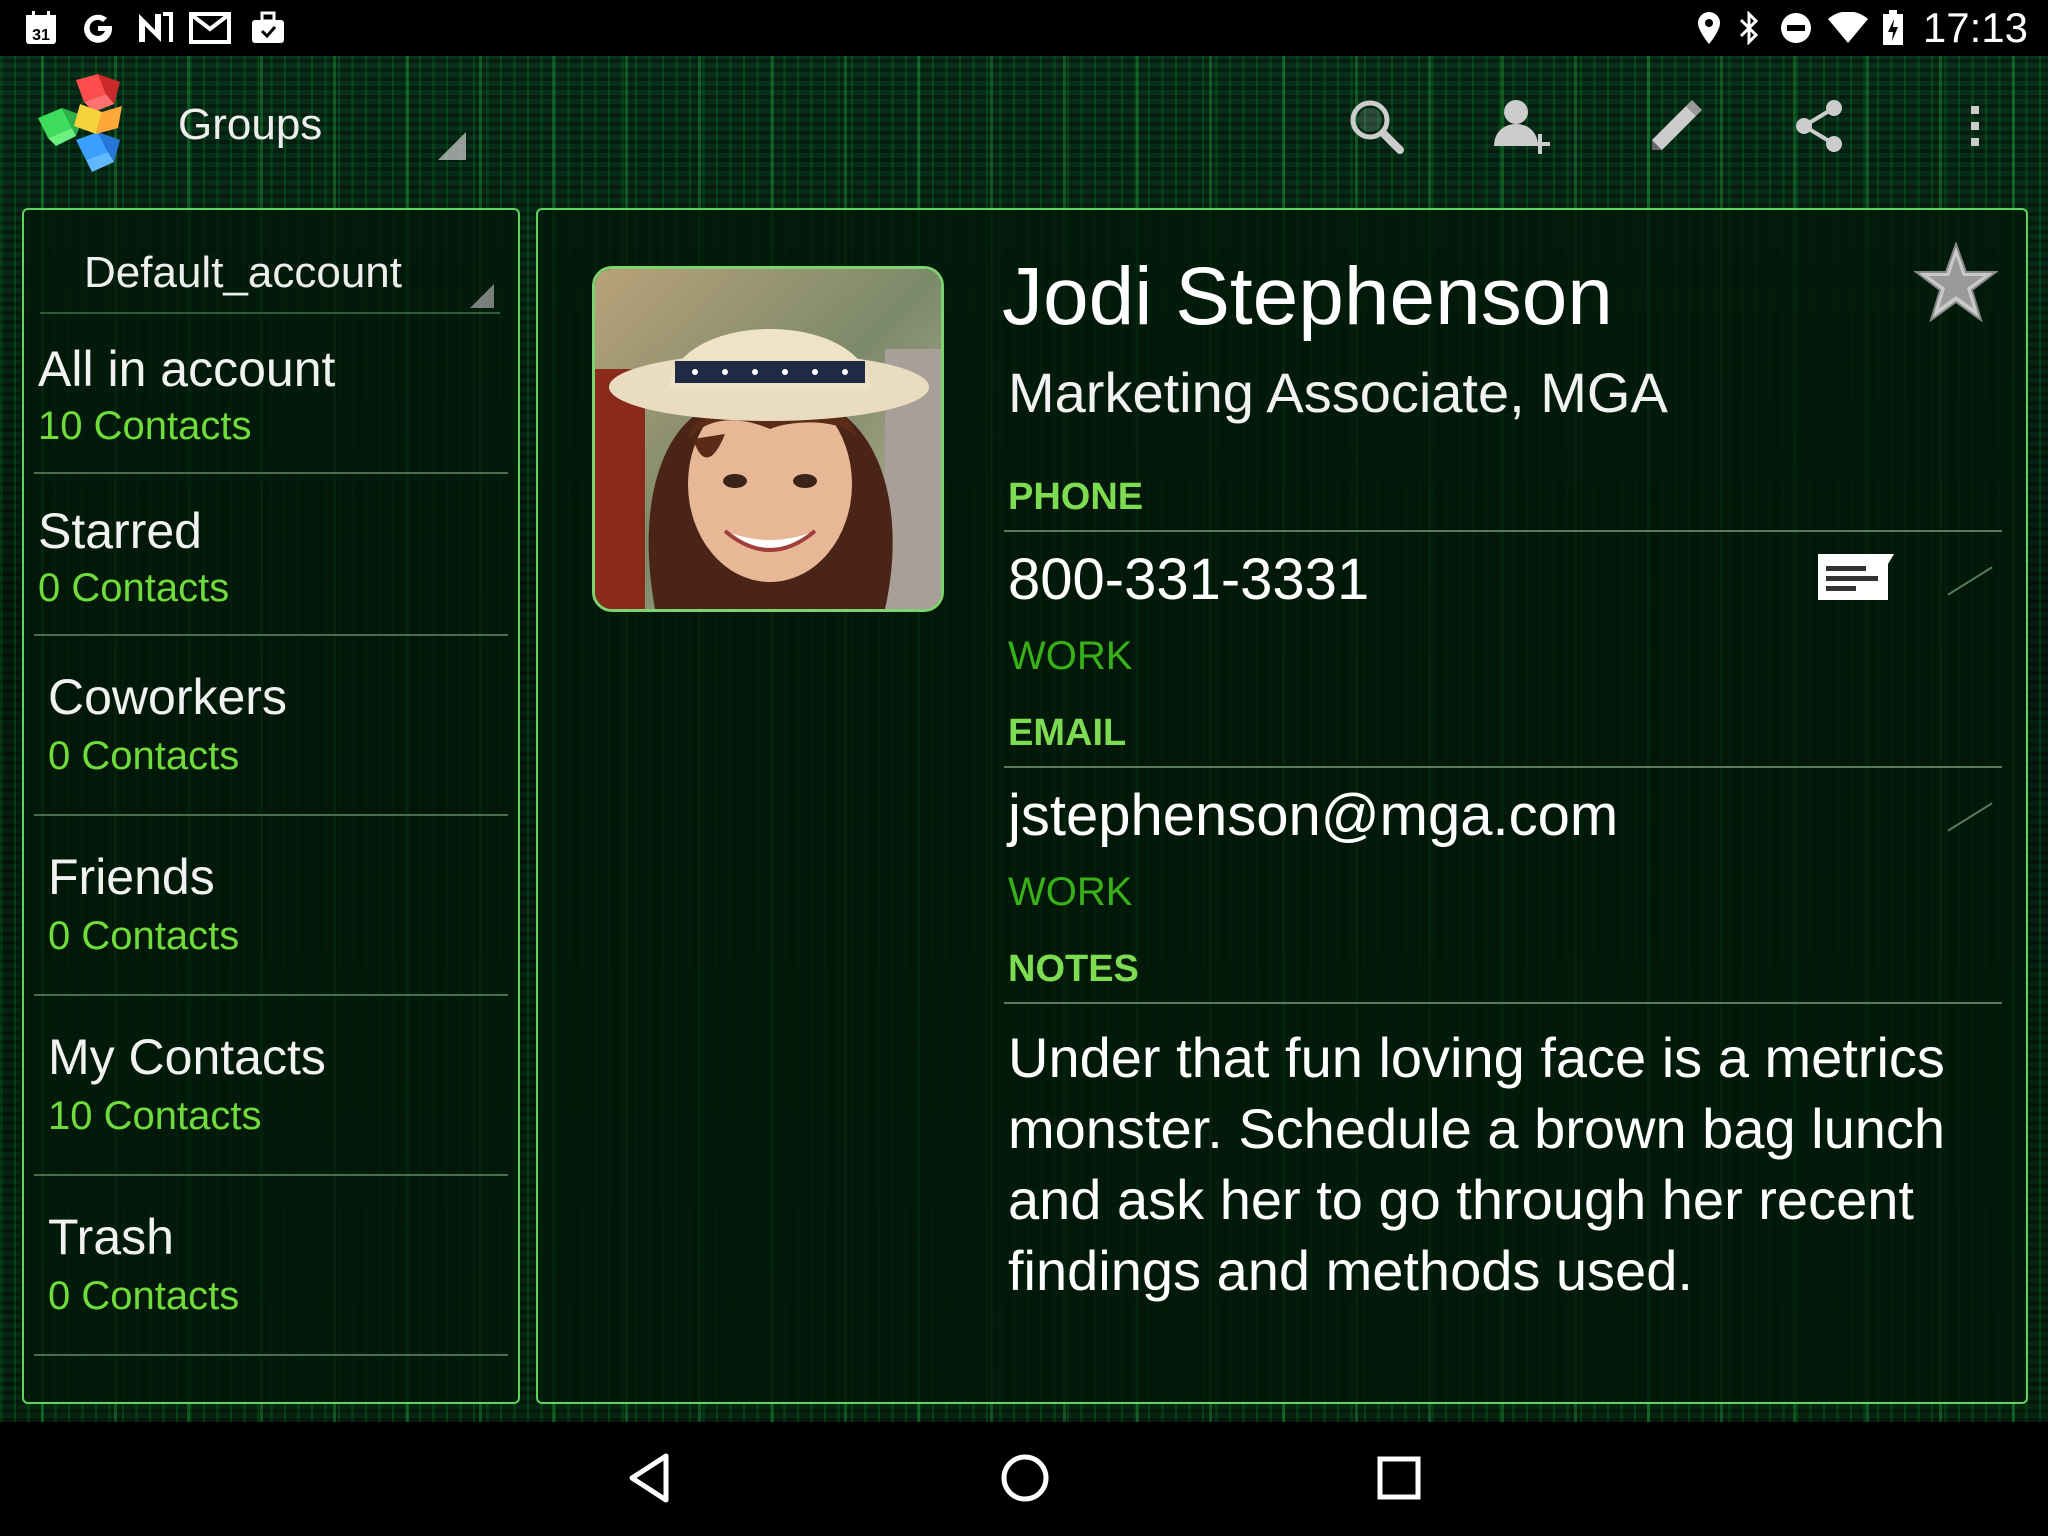 Image resolution: width=2048 pixels, height=1536 pixels. I want to click on group-item-friends: Friends 0 Contacts, so click(271, 906).